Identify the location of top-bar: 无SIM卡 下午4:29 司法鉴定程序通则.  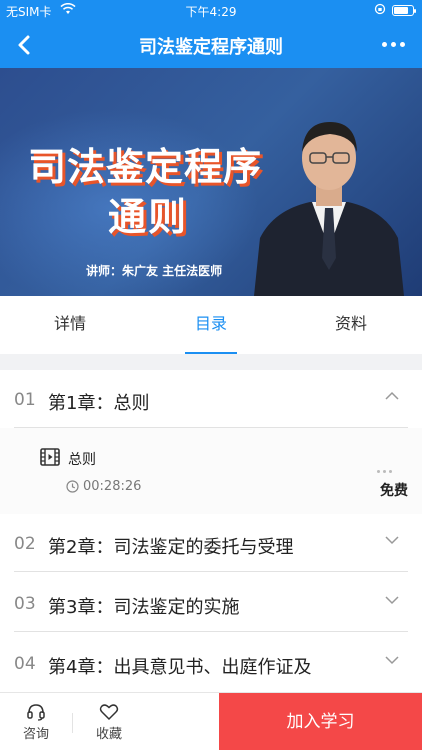
(211, 34).